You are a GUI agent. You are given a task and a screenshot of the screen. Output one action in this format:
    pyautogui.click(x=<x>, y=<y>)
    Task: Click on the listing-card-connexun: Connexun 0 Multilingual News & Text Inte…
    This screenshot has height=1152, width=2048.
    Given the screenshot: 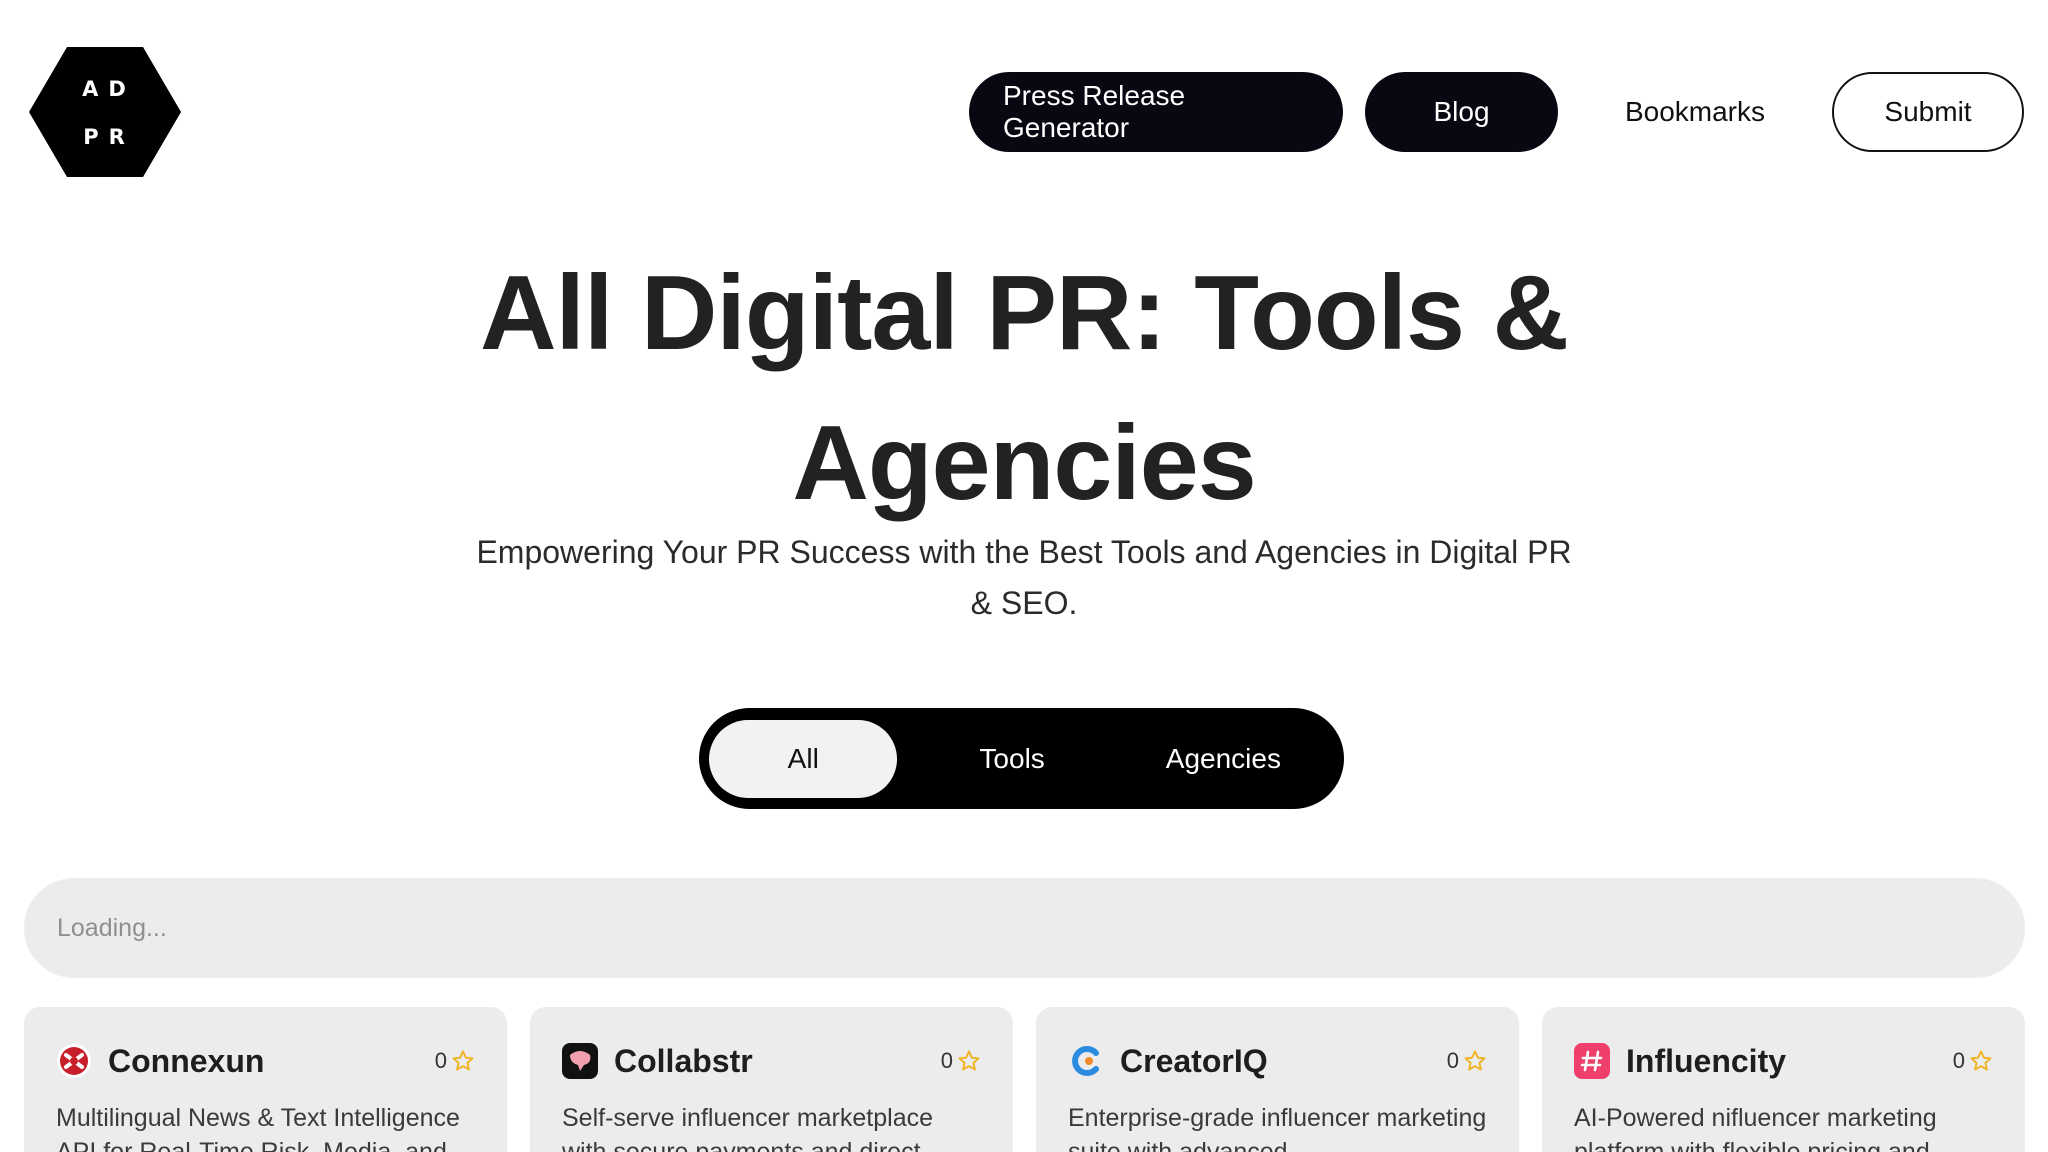 What is the action you would take?
    pyautogui.click(x=265, y=1079)
    